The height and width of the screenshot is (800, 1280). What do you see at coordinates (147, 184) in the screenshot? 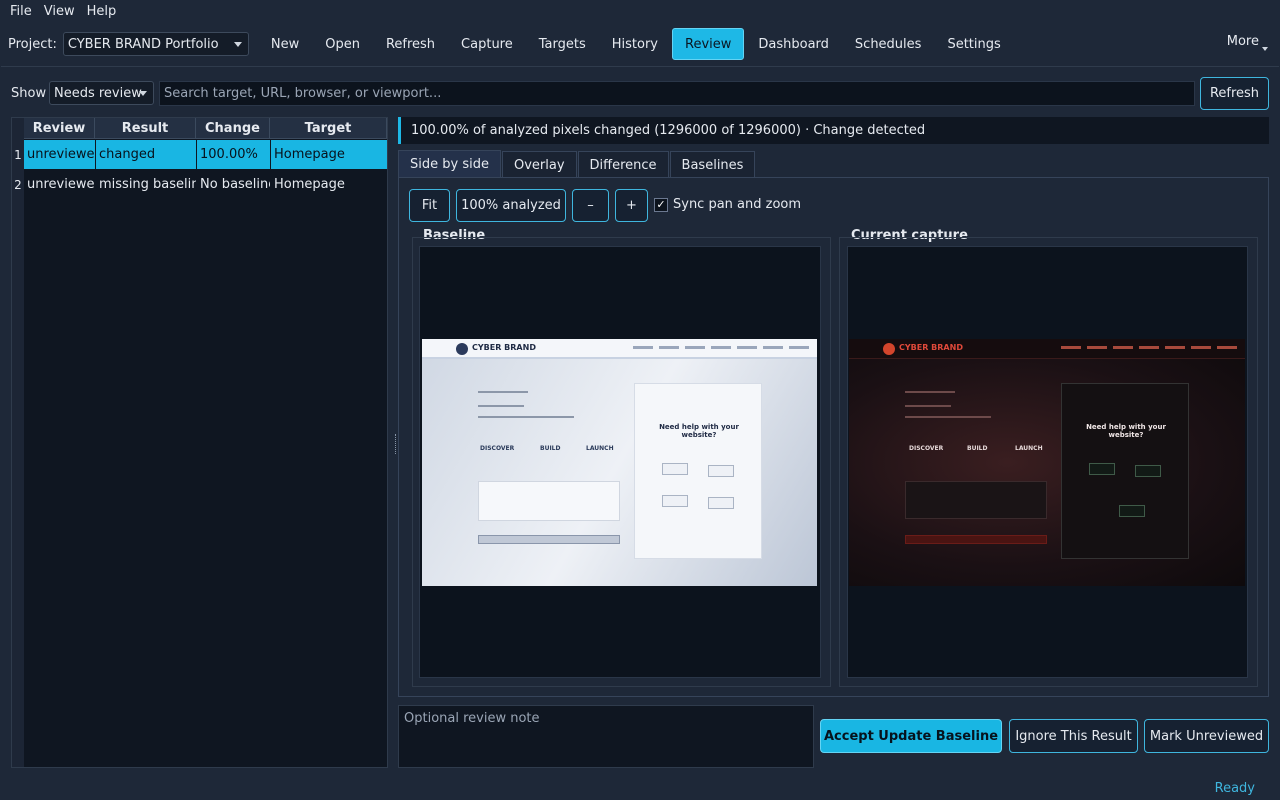
I see `cell-result: missing baseline` at bounding box center [147, 184].